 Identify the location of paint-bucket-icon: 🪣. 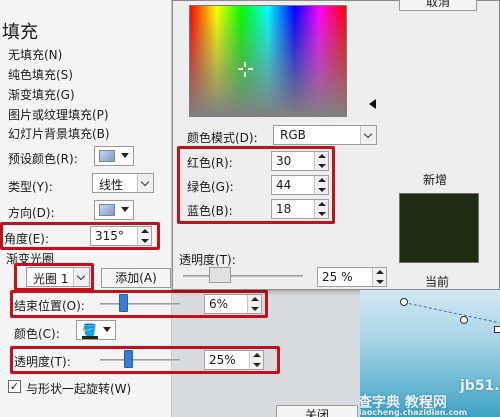
(89, 330).